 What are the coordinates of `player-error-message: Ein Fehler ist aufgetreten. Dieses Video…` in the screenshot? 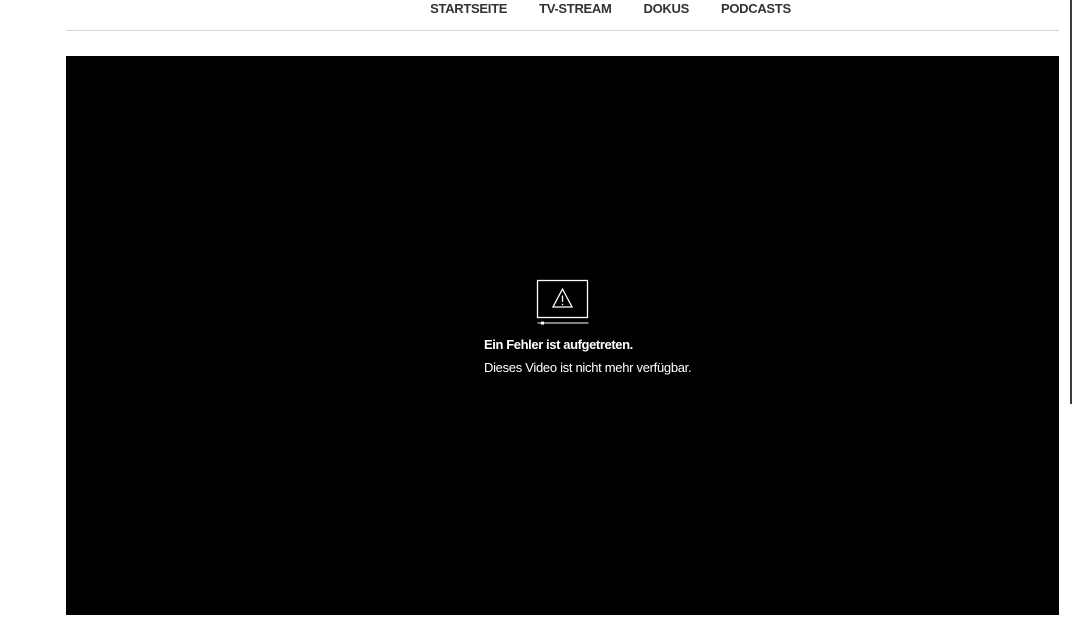 It's located at (614, 327).